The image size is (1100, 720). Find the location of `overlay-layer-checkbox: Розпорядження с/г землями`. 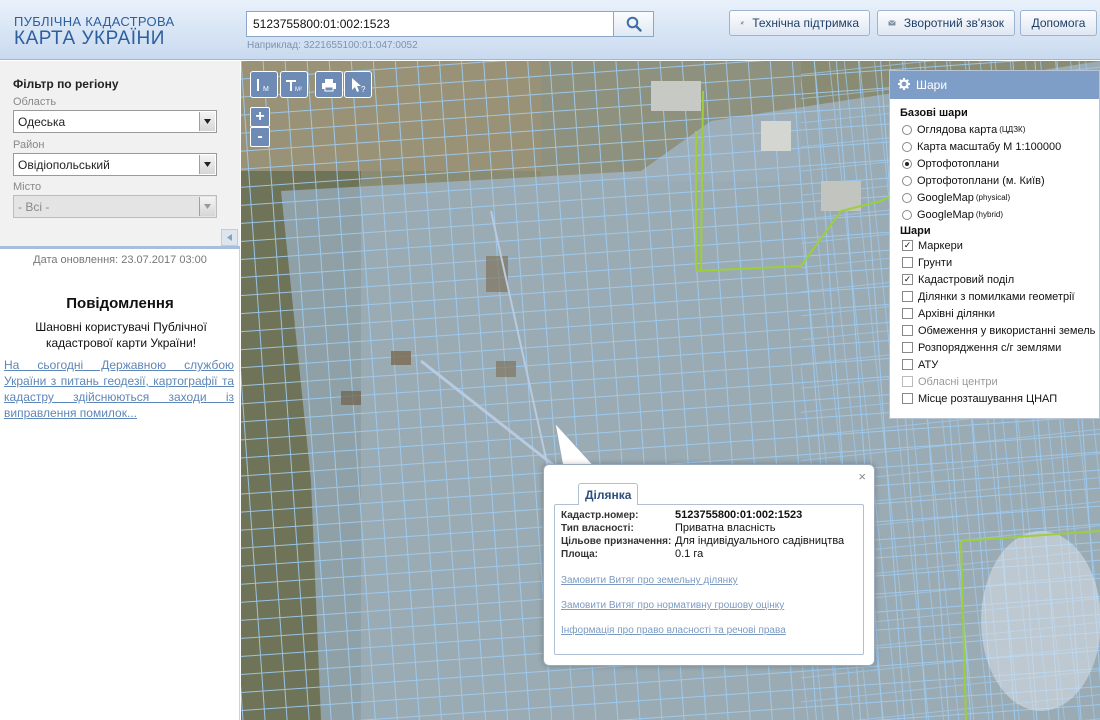

overlay-layer-checkbox: Розпорядження с/г землями is located at coordinates (1000, 347).